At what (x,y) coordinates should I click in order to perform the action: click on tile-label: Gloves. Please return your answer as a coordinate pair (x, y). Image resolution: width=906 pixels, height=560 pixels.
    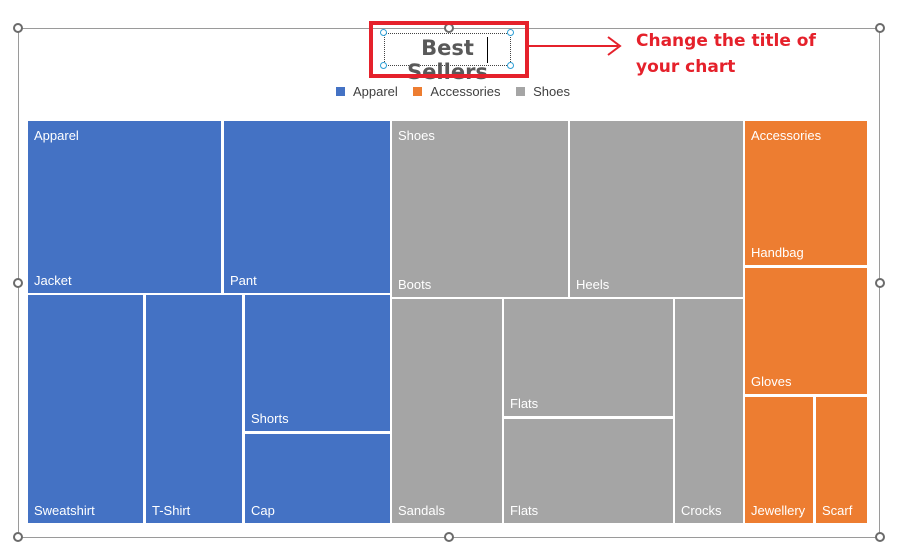
    Looking at the image, I should click on (771, 381).